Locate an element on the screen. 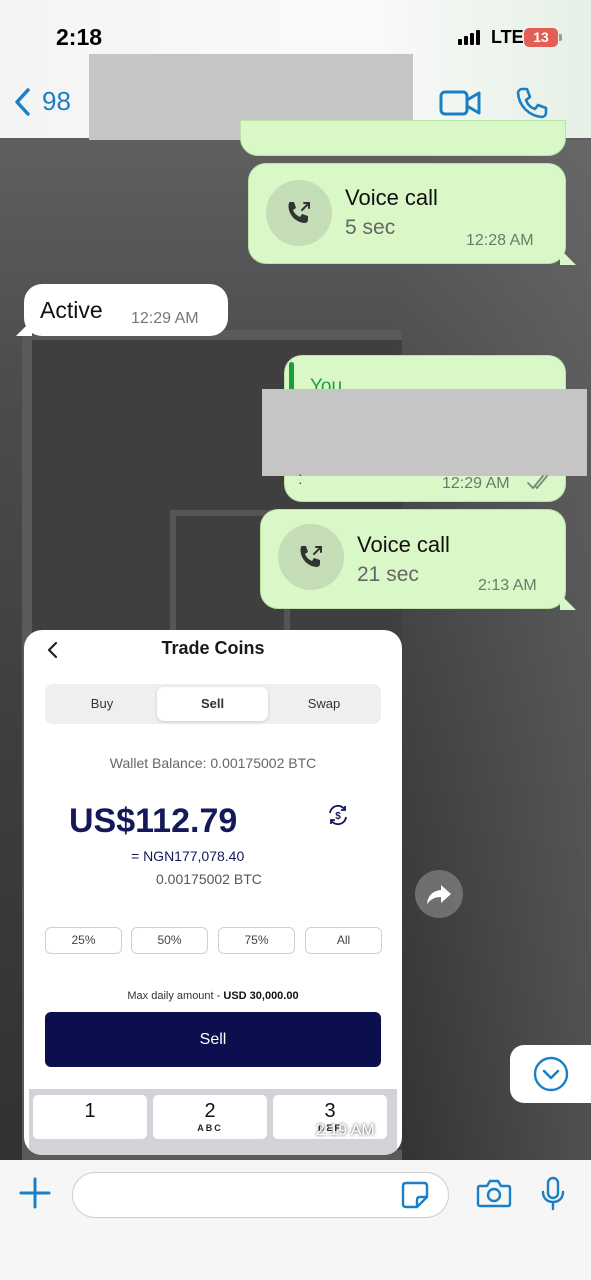 This screenshot has width=591, height=1280. sell-button: Sell is located at coordinates (213, 1039).